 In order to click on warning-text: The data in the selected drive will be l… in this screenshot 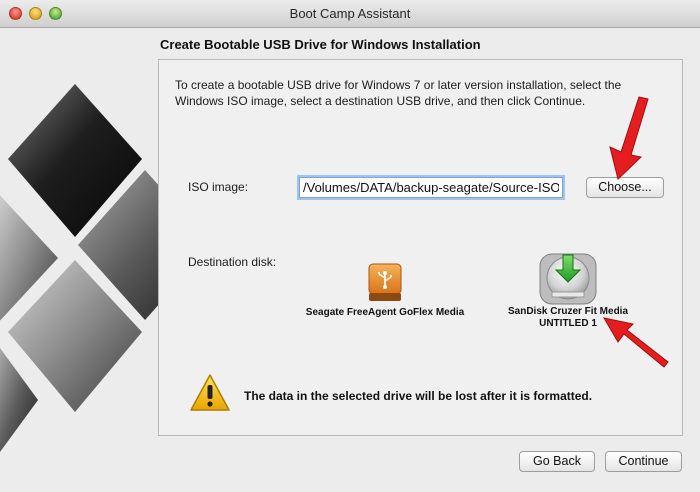, I will do `click(418, 396)`.